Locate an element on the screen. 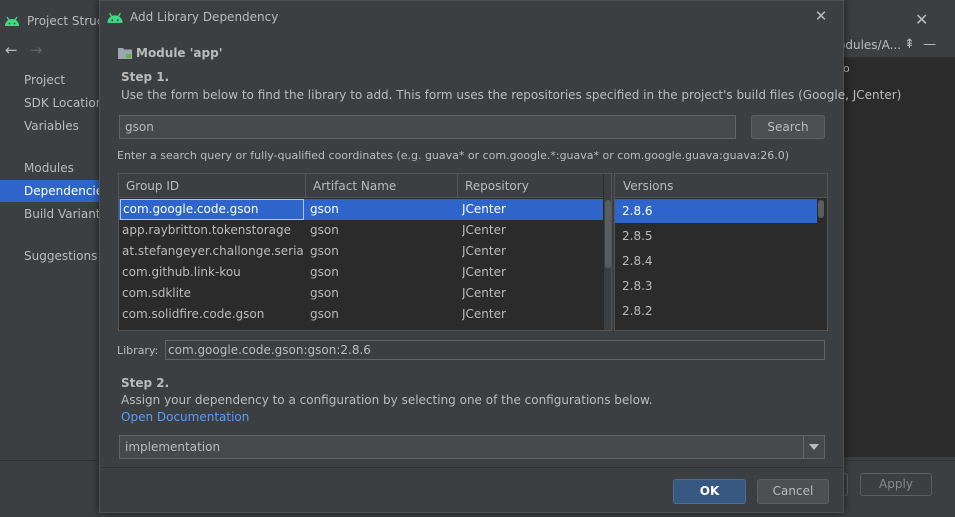  footer-divider is located at coordinates (471, 467).